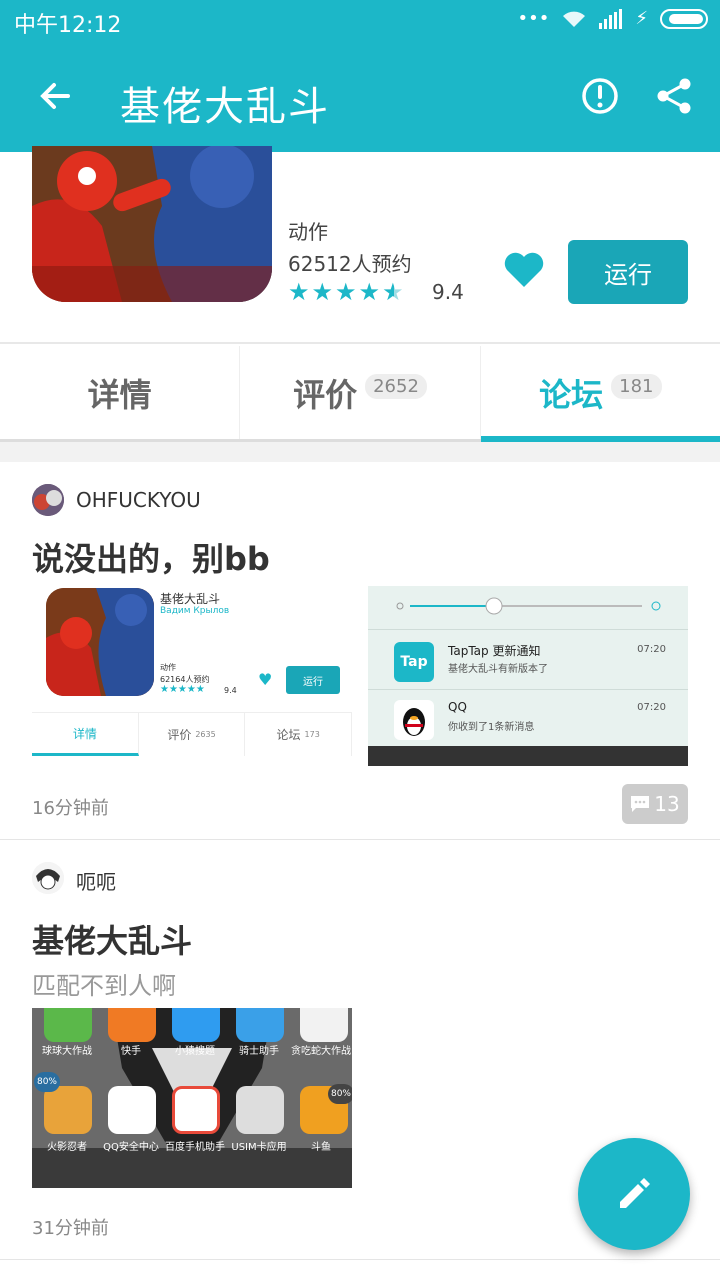  What do you see at coordinates (414, 720) in the screenshot?
I see `qq-penguin-icon` at bounding box center [414, 720].